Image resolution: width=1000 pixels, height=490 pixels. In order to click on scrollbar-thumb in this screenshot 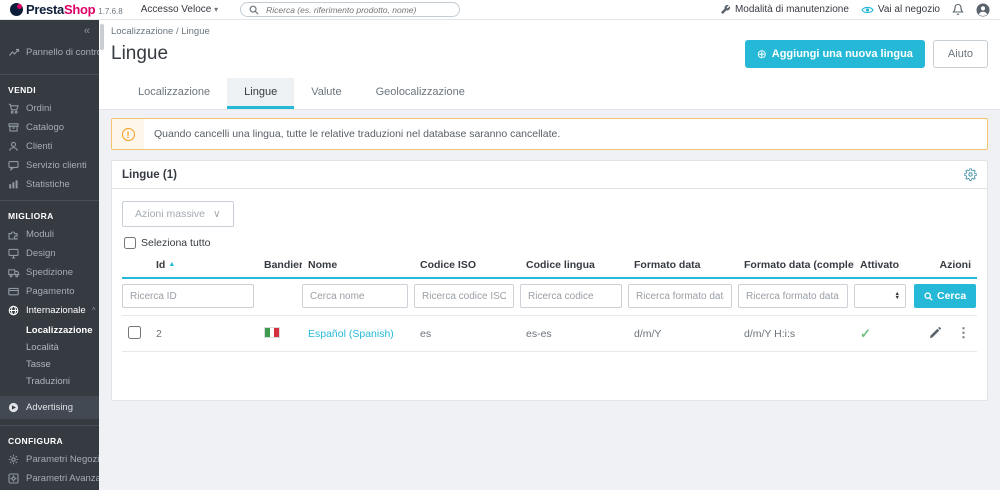, I will do `click(102, 37)`.